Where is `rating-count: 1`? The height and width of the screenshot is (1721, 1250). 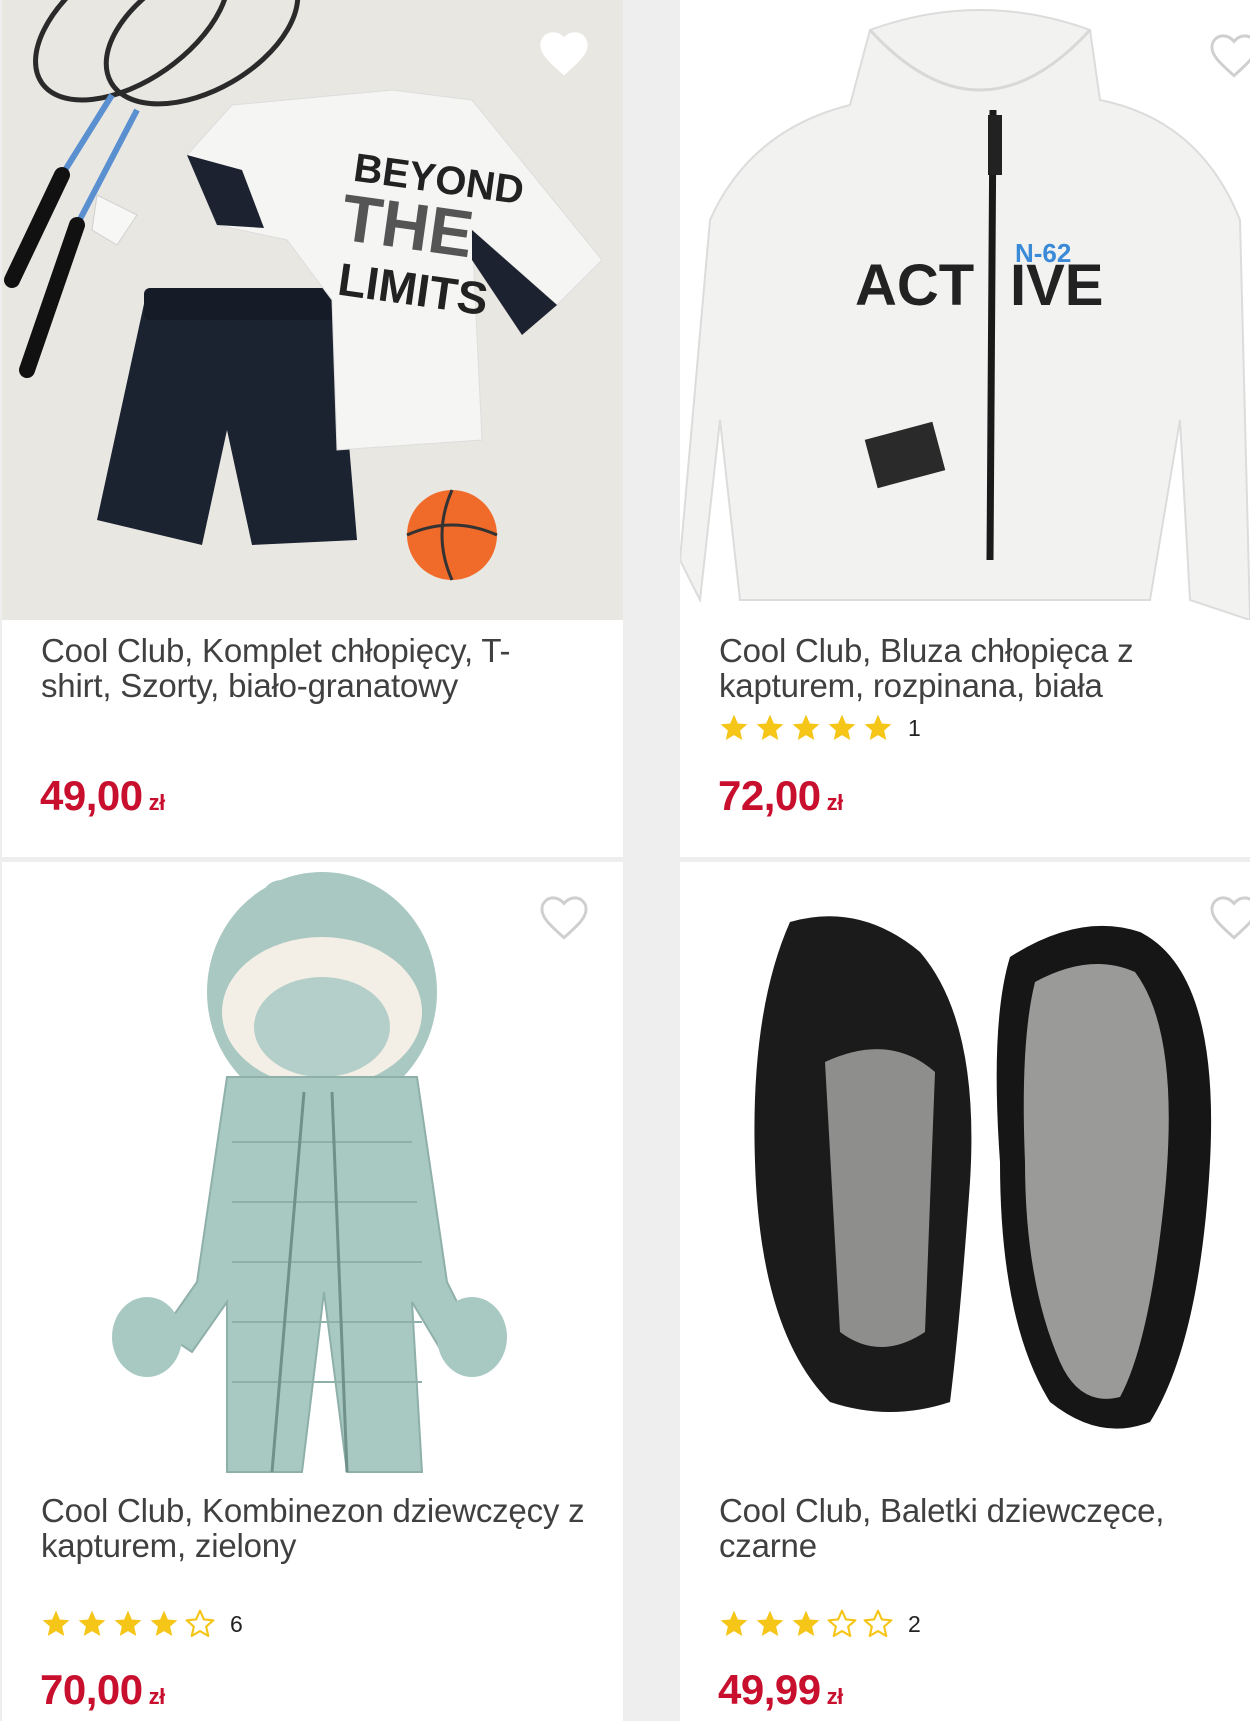
rating-count: 1 is located at coordinates (914, 727).